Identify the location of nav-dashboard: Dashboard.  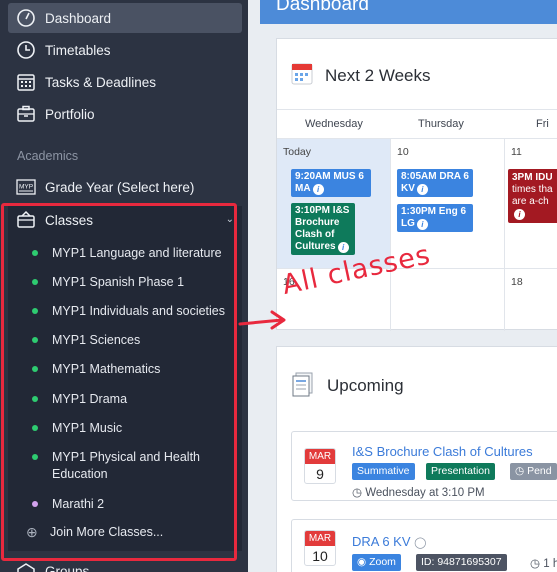
(125, 18).